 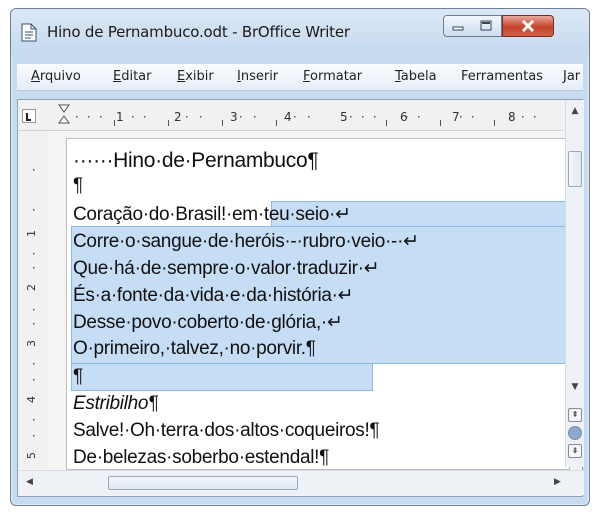 I want to click on ruler-mark: 2, so click(x=178, y=117).